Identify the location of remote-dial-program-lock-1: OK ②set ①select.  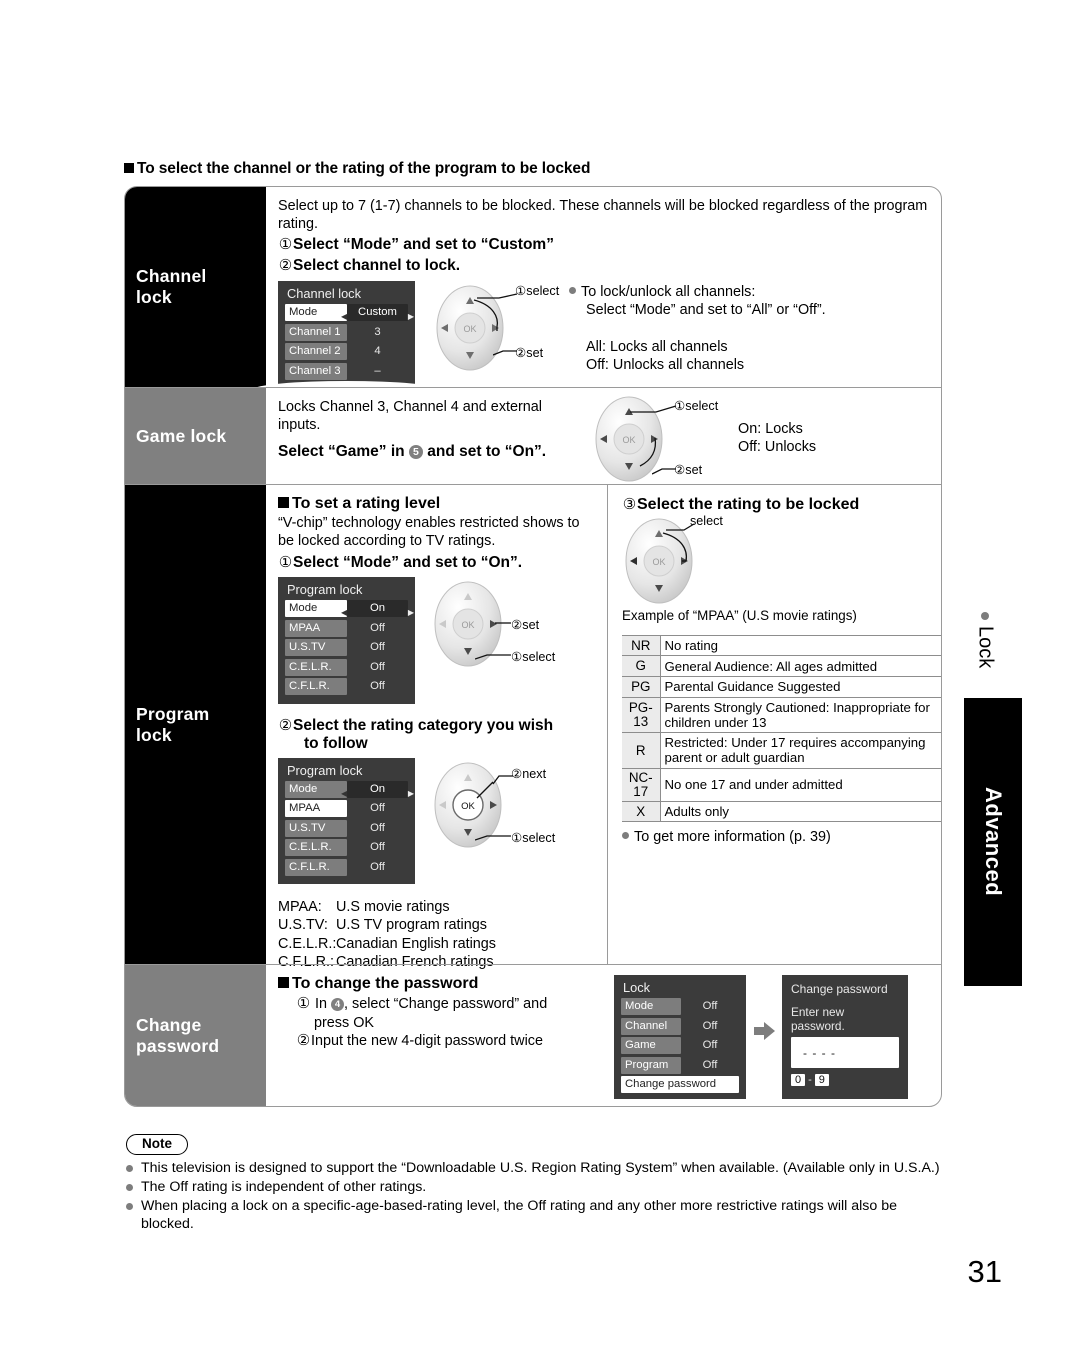
(493, 625).